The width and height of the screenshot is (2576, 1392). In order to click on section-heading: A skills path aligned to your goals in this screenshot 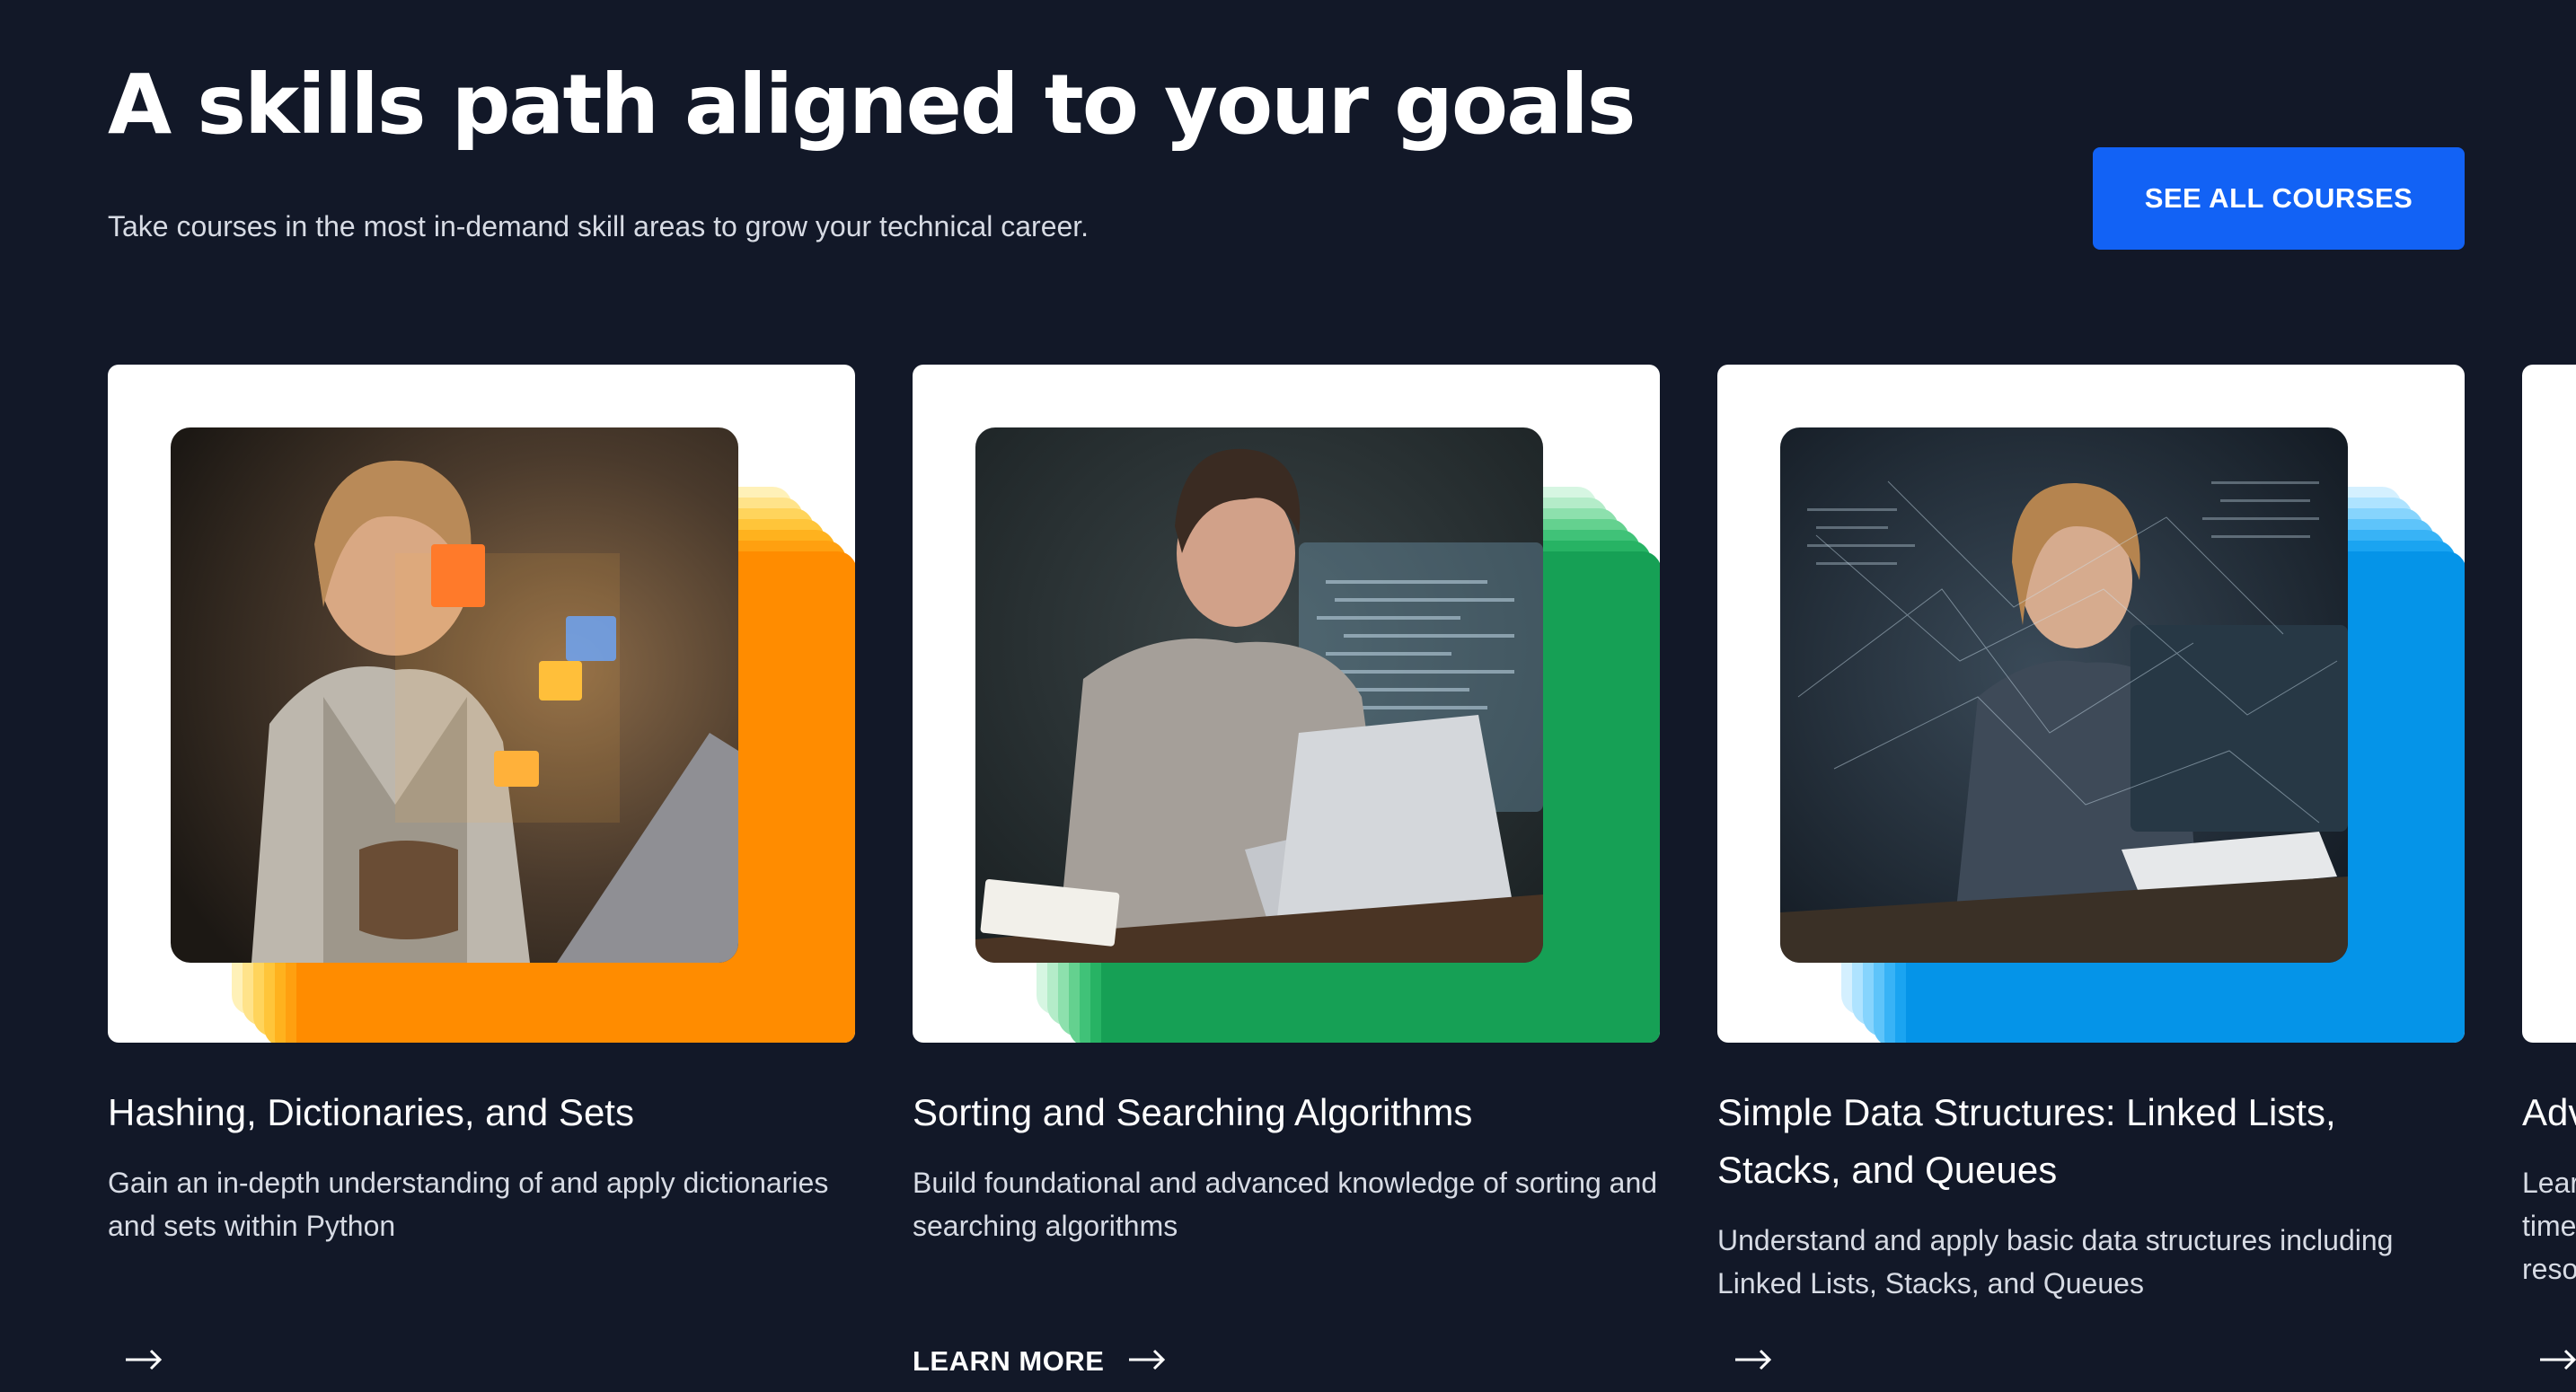, I will do `click(872, 105)`.